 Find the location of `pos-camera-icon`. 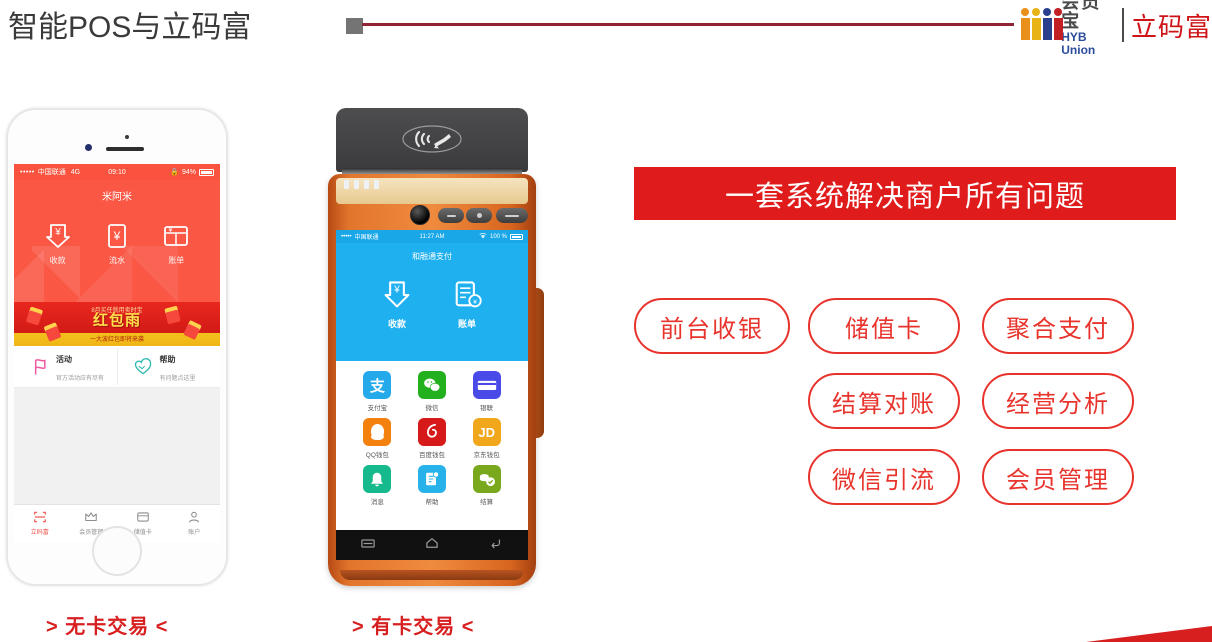

pos-camera-icon is located at coordinates (420, 215).